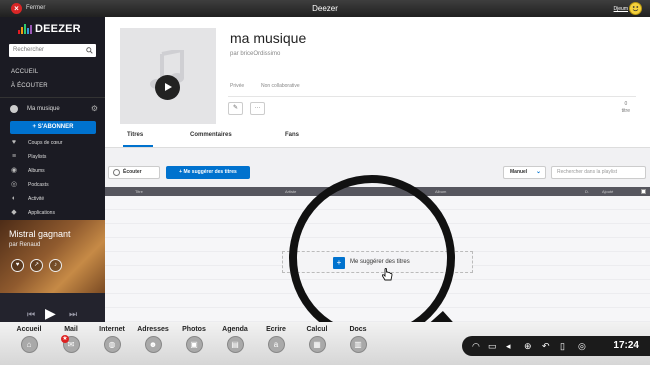 The image size is (650, 365). I want to click on wifi-icon: ◠, so click(476, 346).